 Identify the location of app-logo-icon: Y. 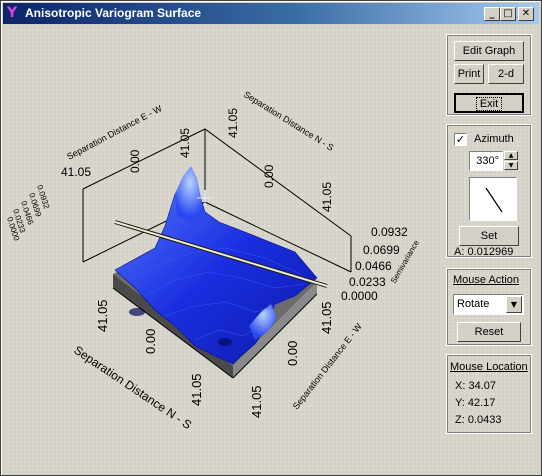
(12, 13).